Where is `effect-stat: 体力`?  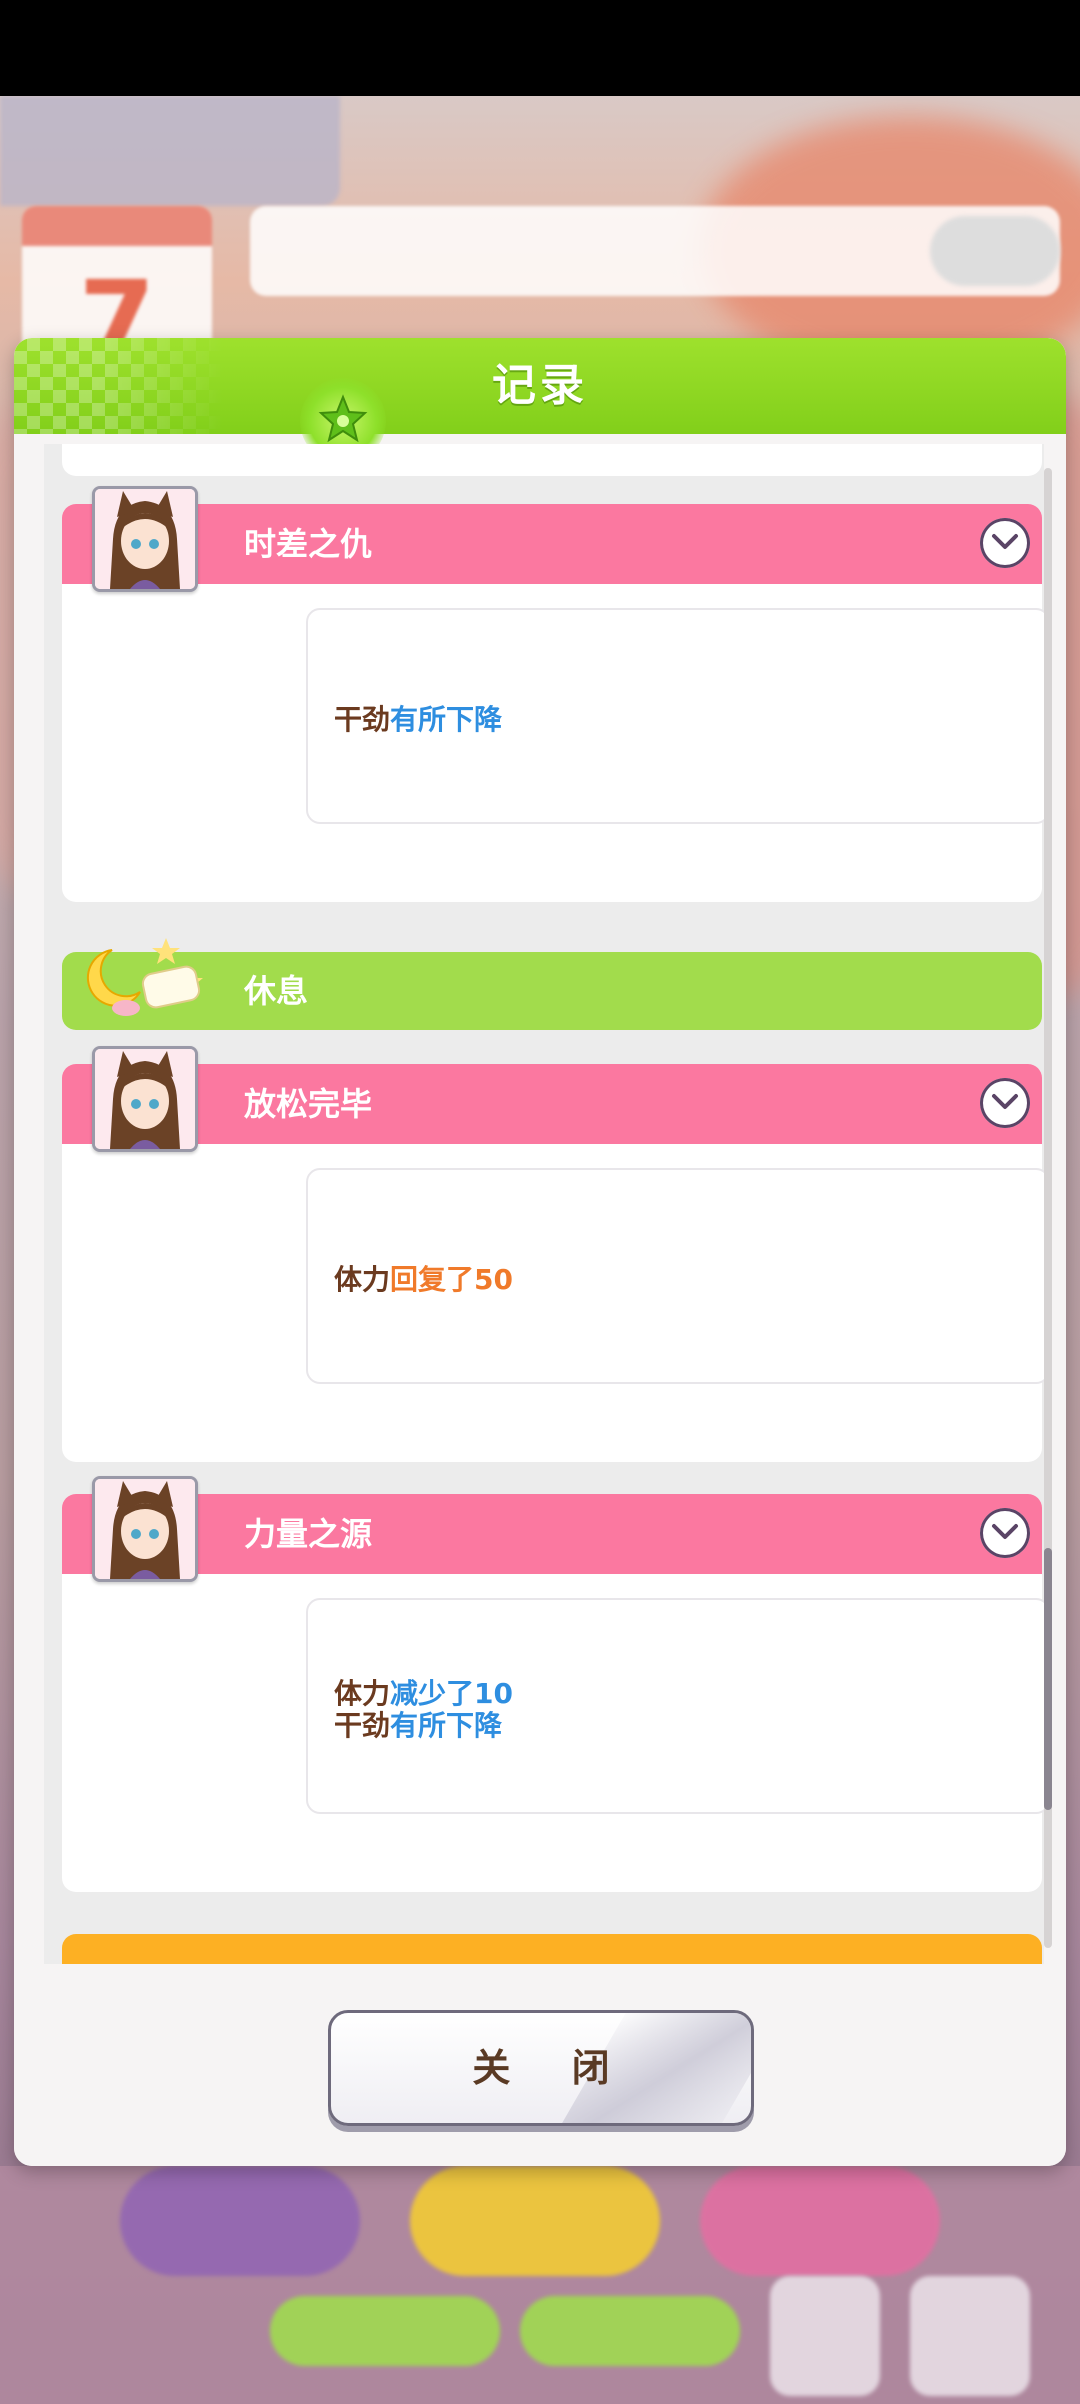 effect-stat: 体力 is located at coordinates (362, 1279).